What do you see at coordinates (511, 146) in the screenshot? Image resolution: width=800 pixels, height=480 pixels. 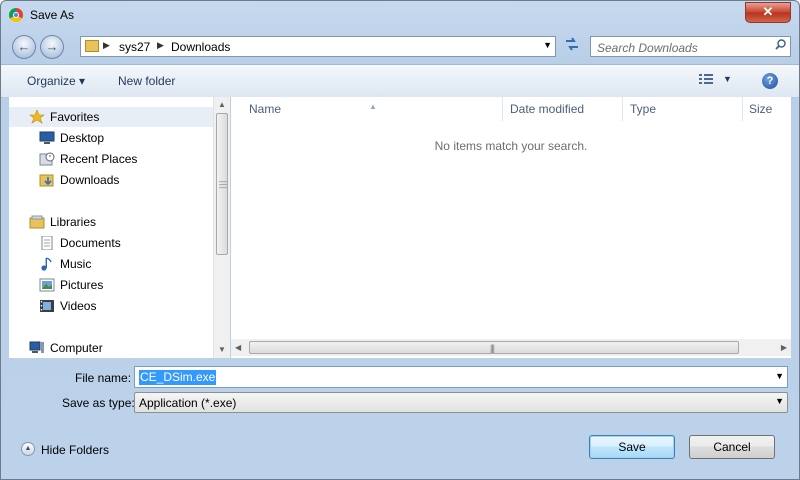 I see `empty-message: No items match your search.` at bounding box center [511, 146].